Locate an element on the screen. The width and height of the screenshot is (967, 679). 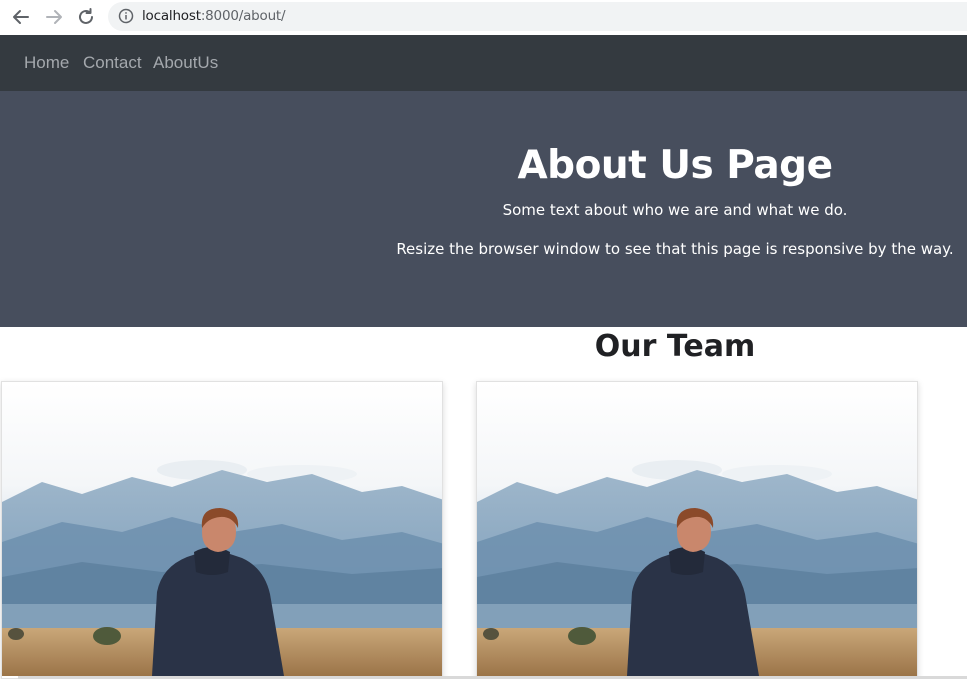
team-heading: Our Team is located at coordinates (675, 346).